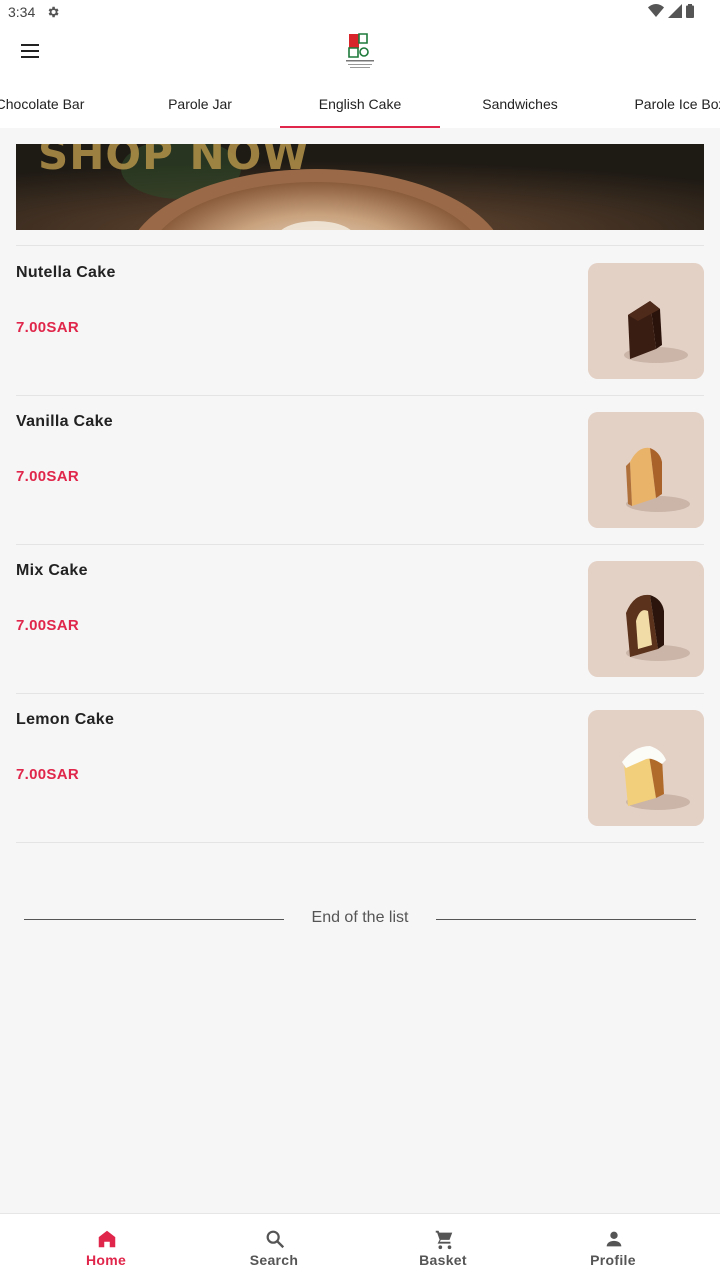 This screenshot has width=720, height=1280. I want to click on end-of-list-label: End of the list, so click(360, 917).